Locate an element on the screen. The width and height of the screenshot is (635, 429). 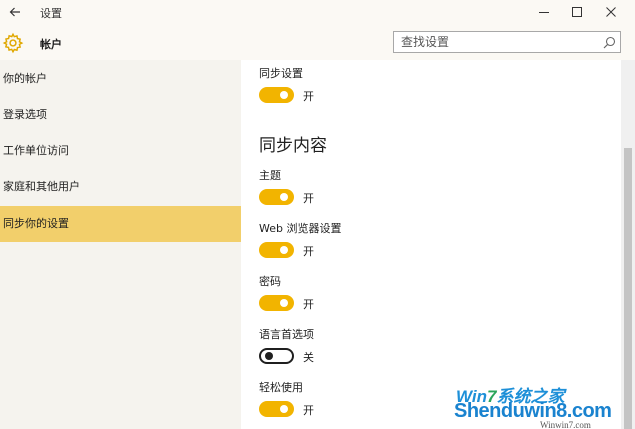
sidebar-item-work-access: 工作单位访问 is located at coordinates (120, 151).